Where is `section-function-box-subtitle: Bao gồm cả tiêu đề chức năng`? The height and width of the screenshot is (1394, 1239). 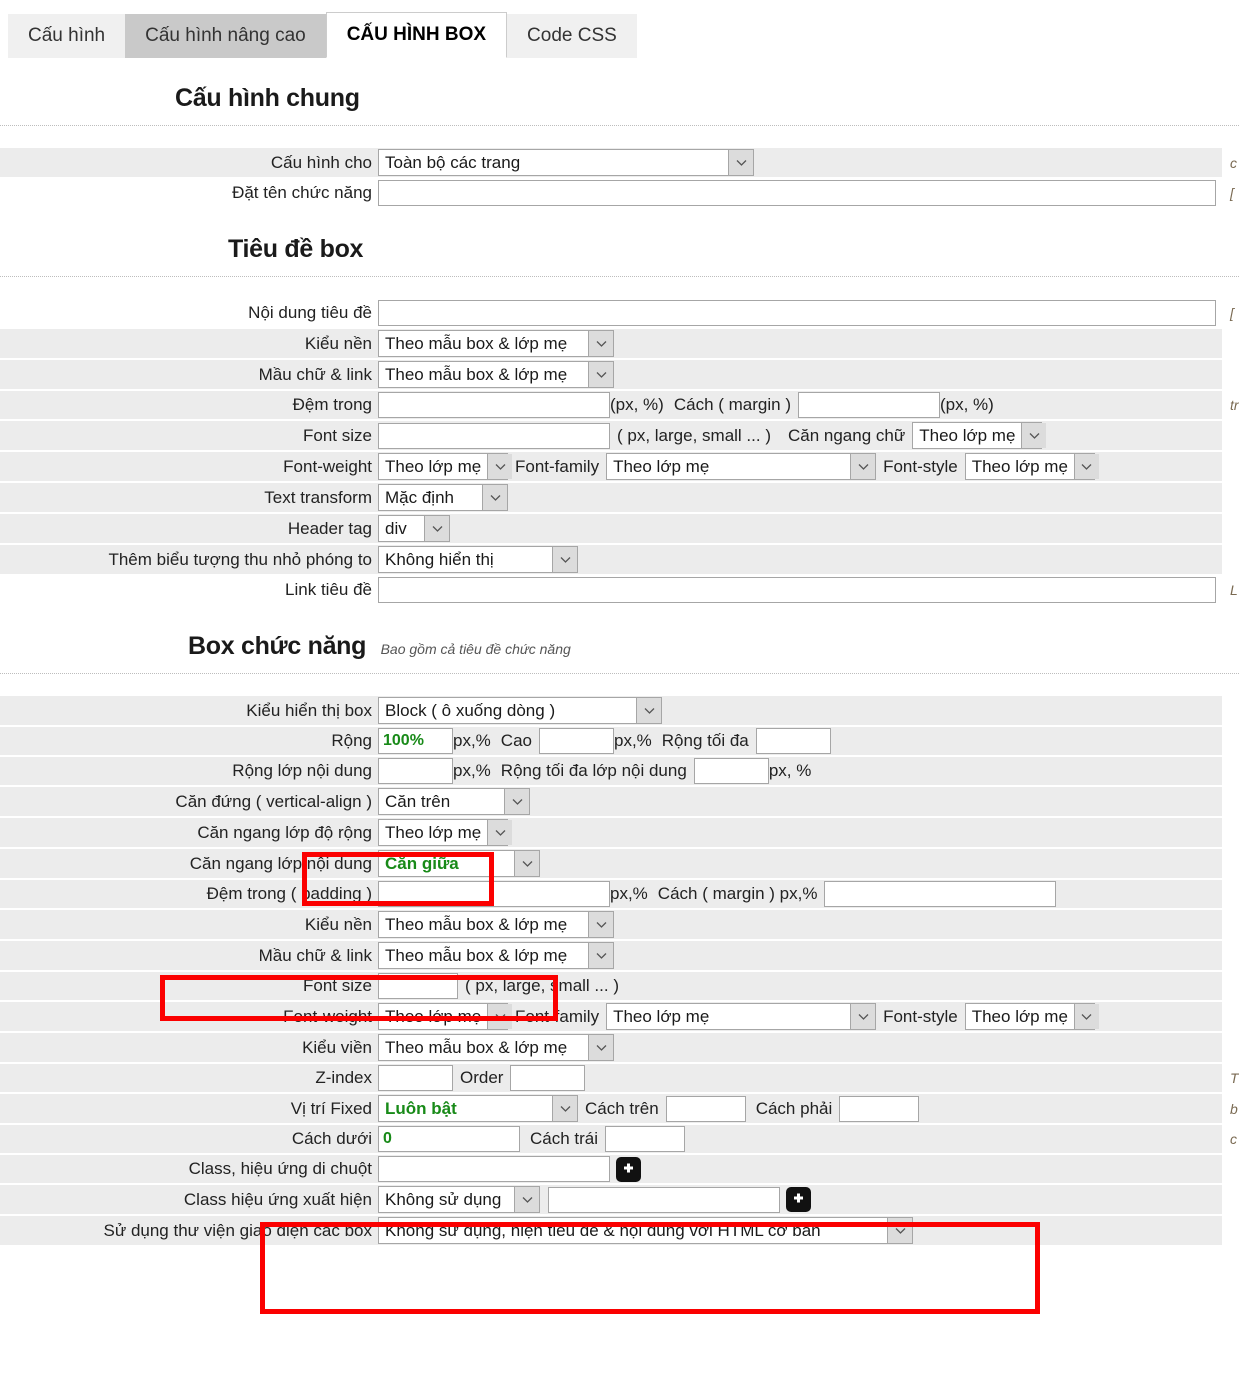 section-function-box-subtitle: Bao gồm cả tiêu đề chức năng is located at coordinates (475, 649).